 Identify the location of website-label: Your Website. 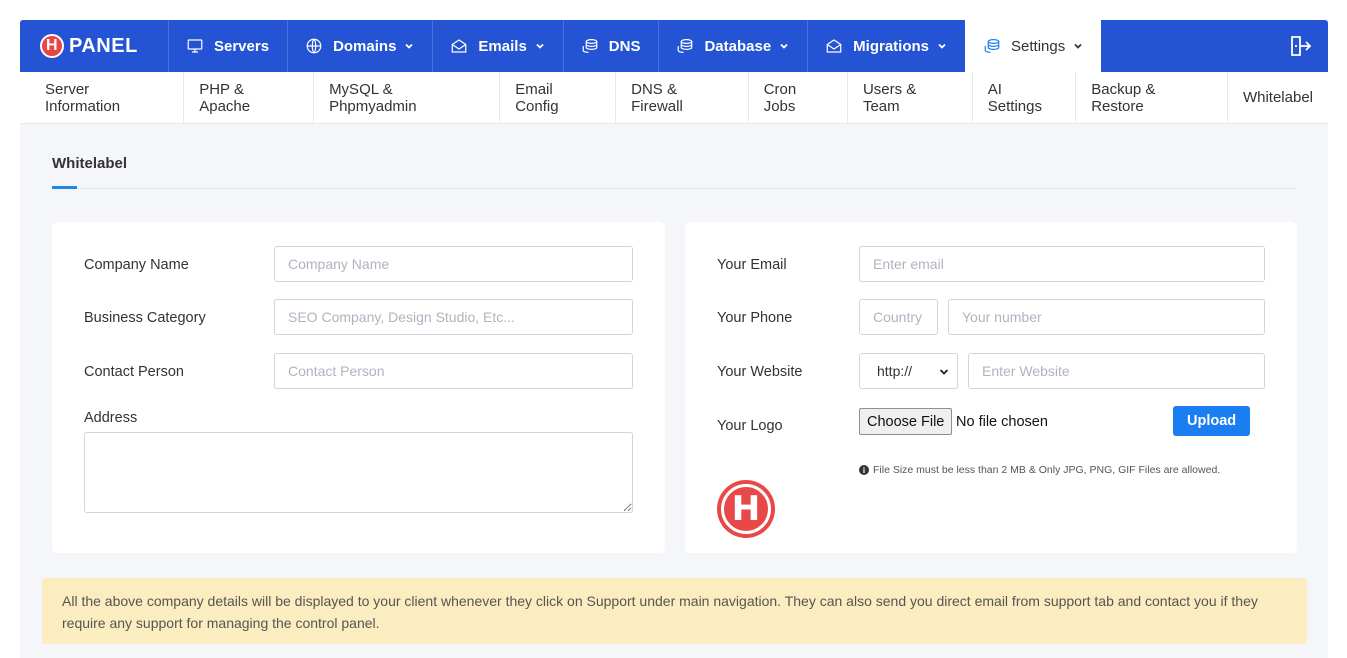
(760, 372).